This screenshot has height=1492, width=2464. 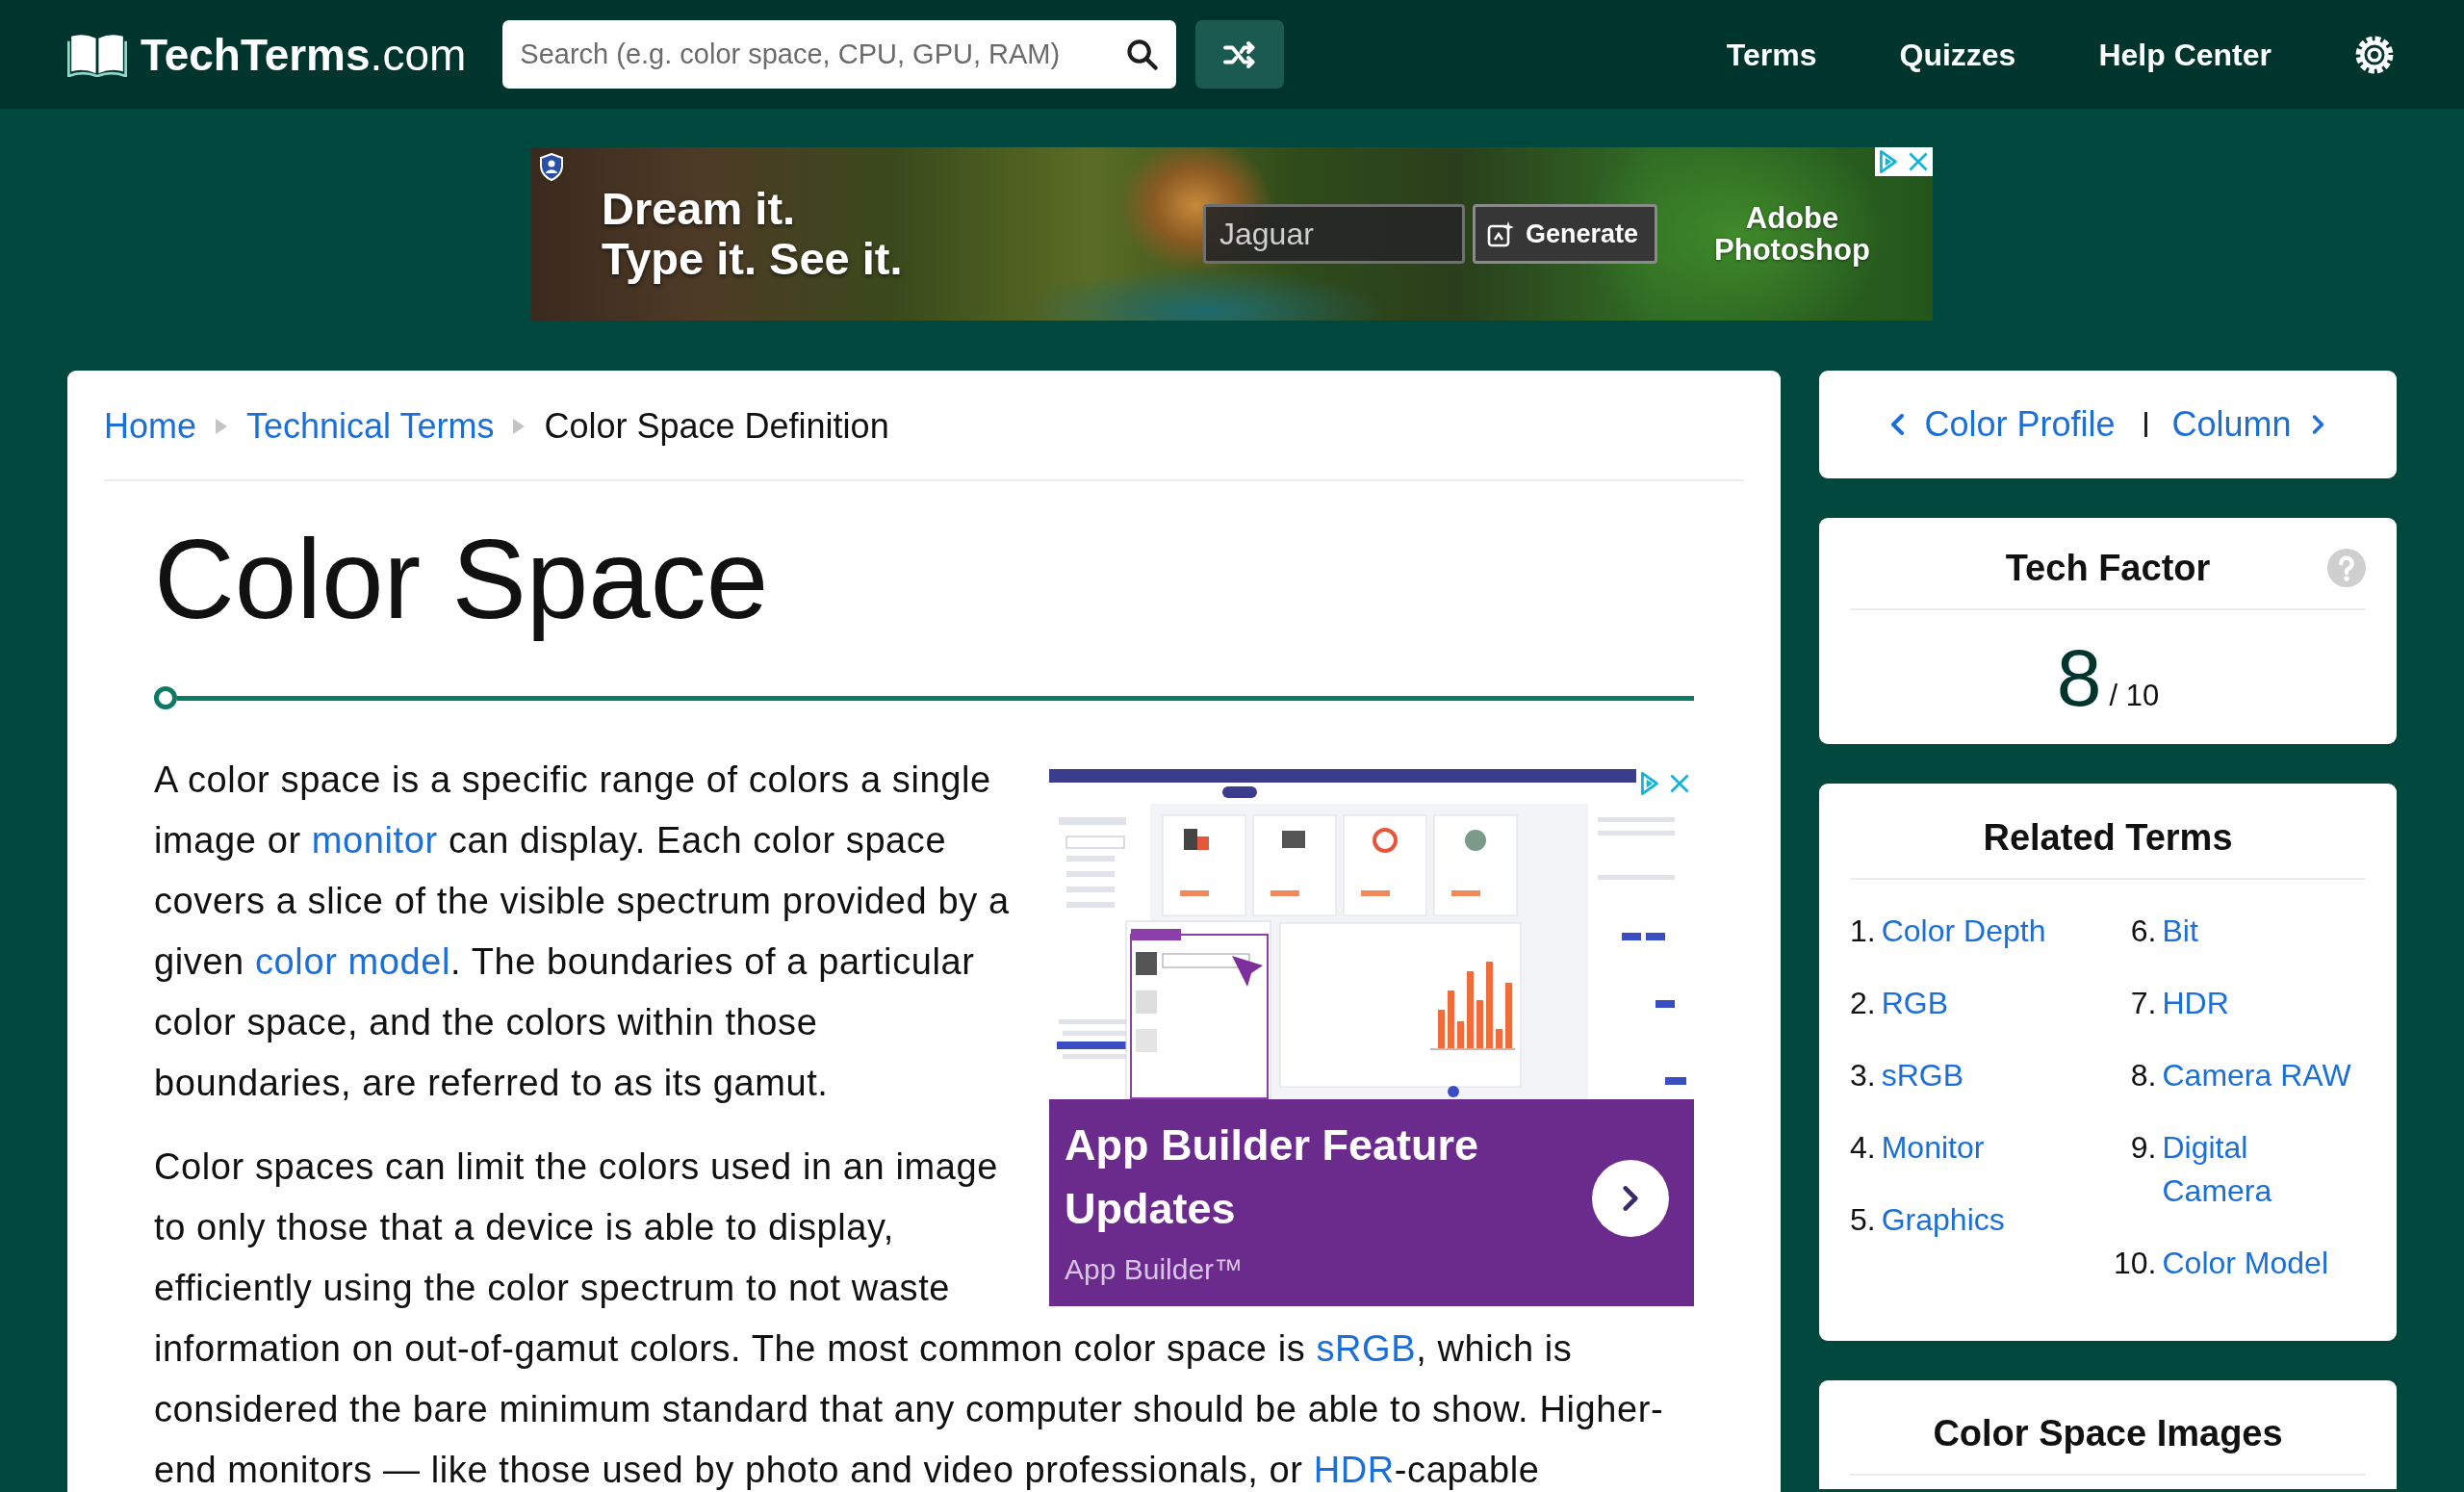 What do you see at coordinates (2374, 54) in the screenshot?
I see `settings-icon` at bounding box center [2374, 54].